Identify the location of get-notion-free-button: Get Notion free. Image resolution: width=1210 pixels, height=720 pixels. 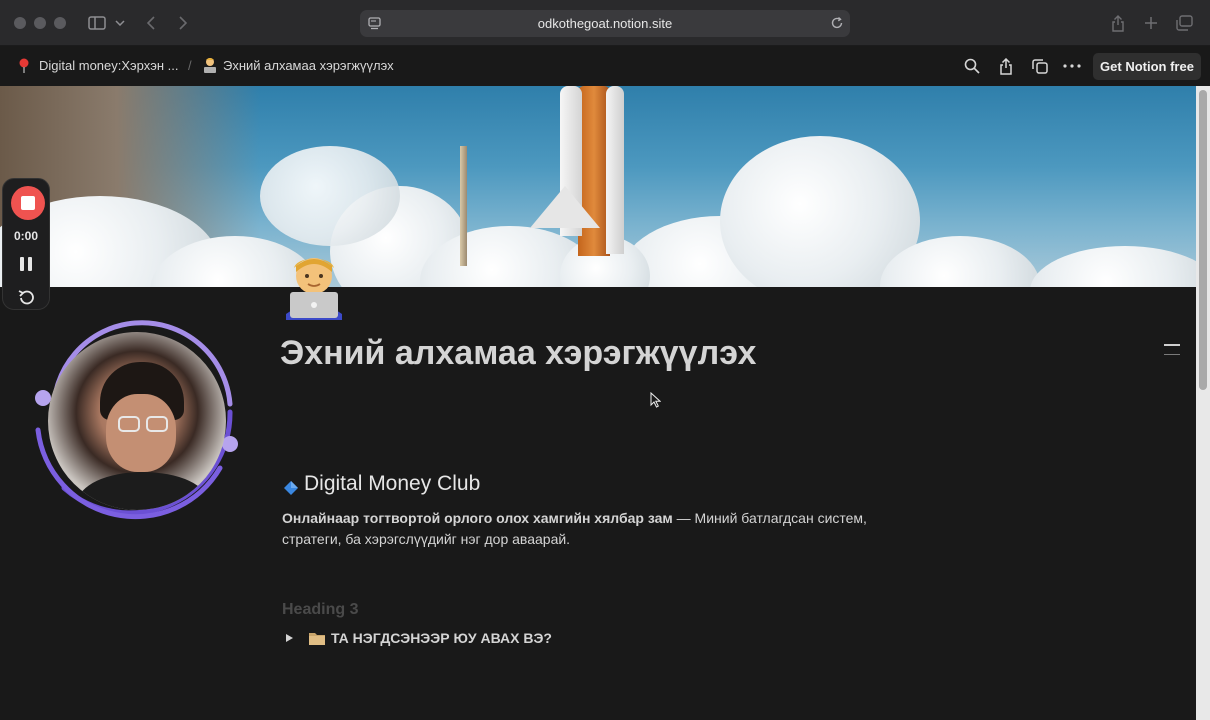
(1147, 66).